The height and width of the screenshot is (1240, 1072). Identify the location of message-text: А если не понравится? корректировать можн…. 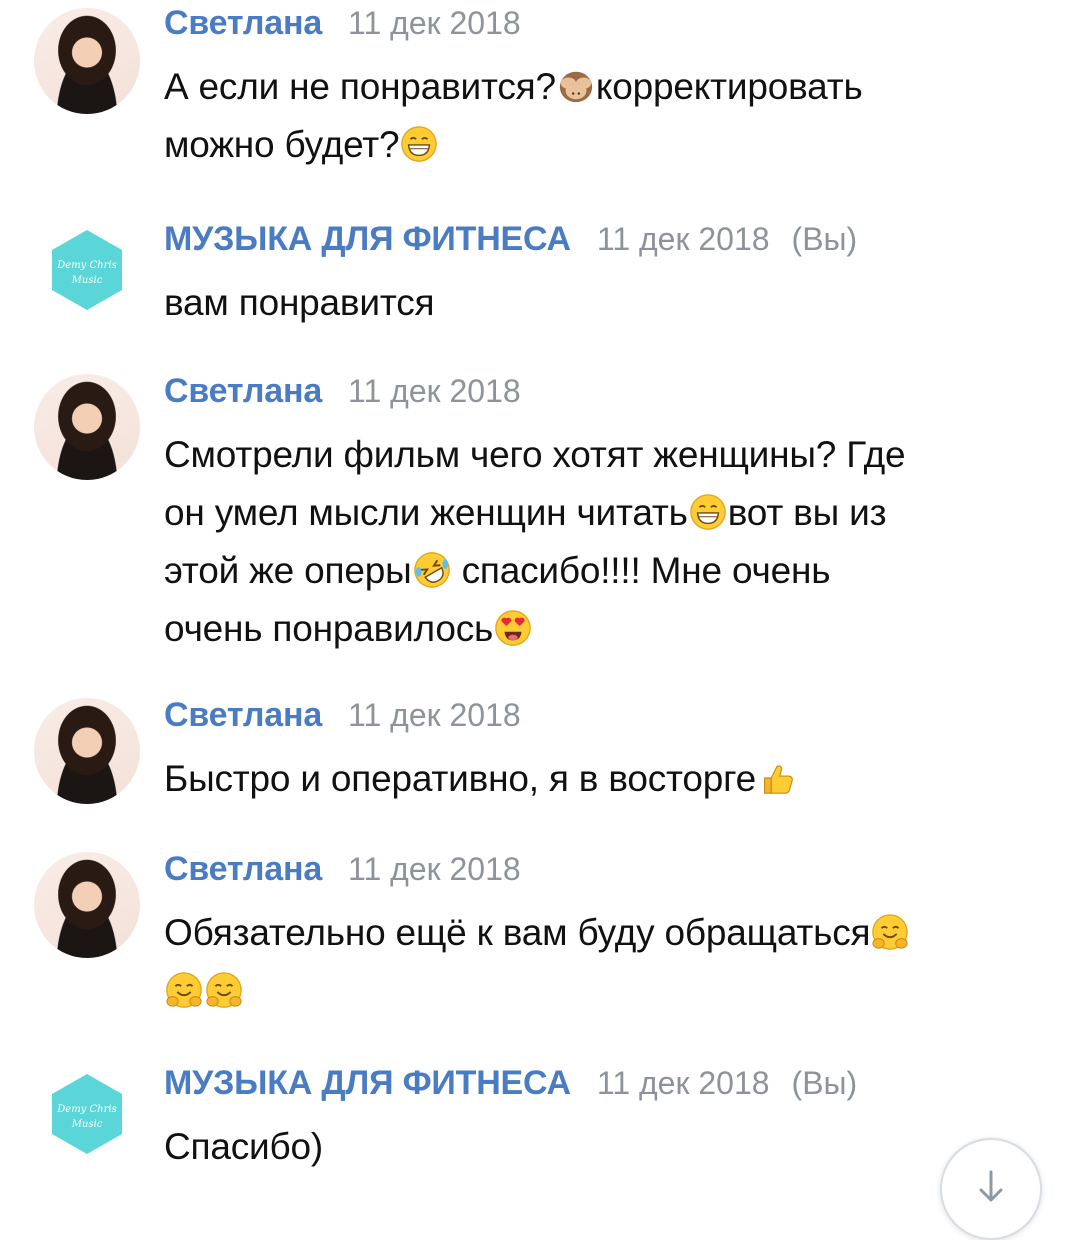
(513, 115).